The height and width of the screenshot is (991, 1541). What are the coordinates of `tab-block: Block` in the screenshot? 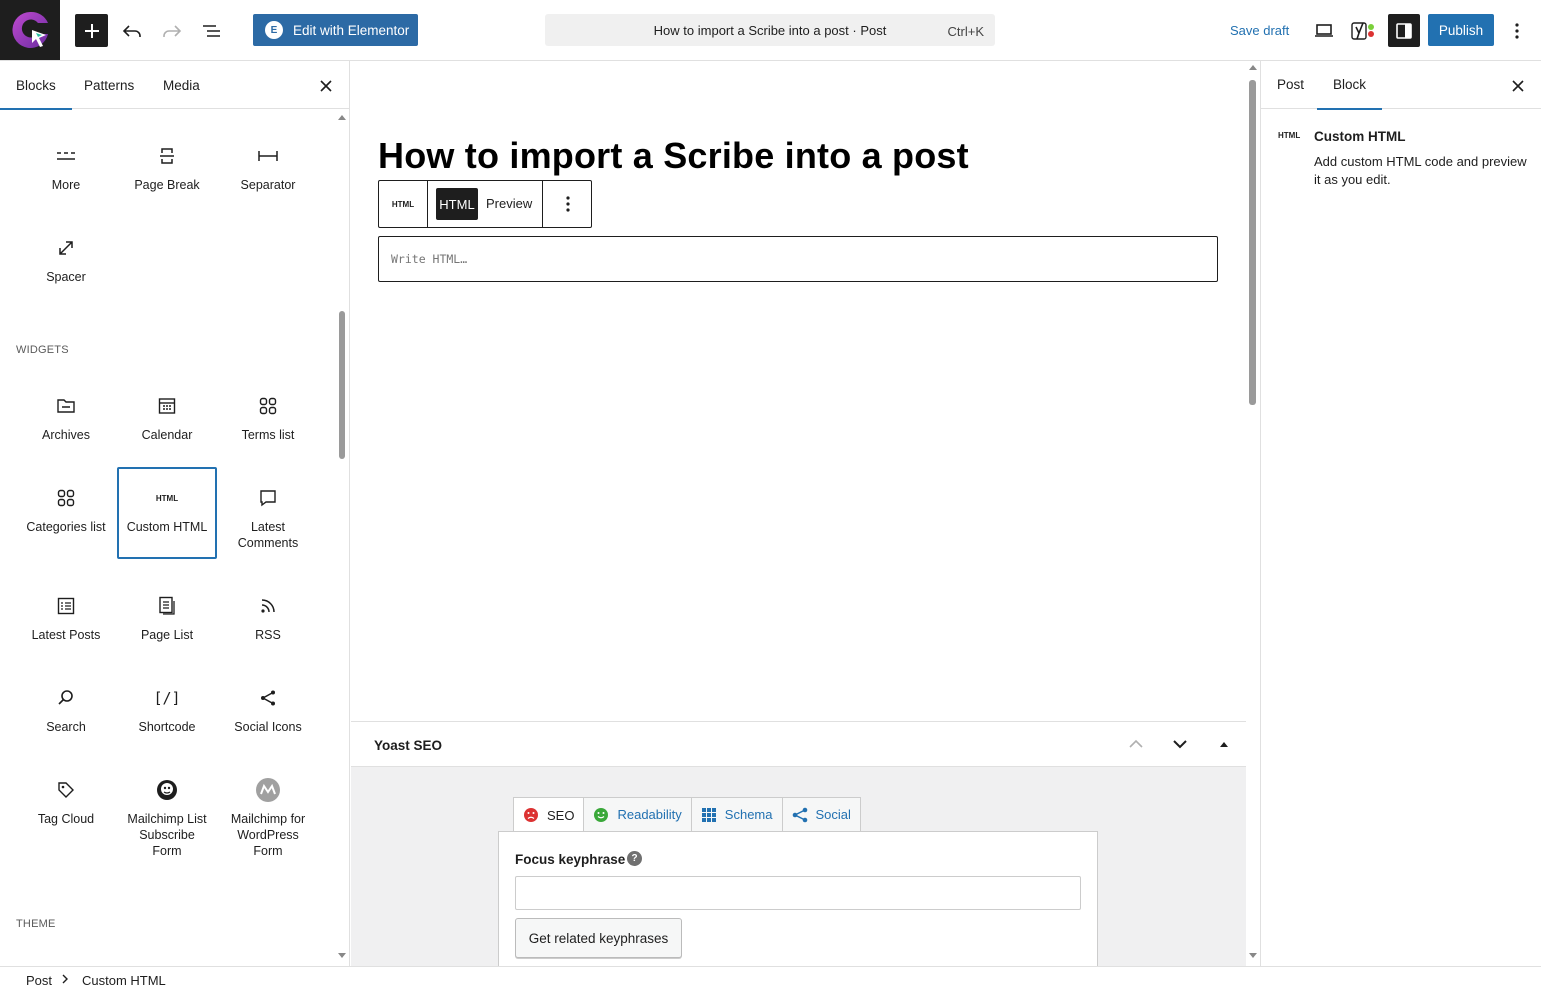 It's located at (1349, 93).